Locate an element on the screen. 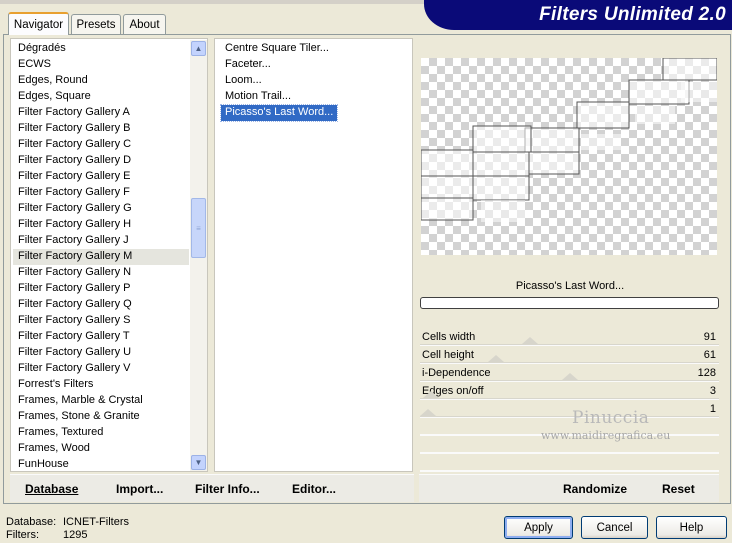  category-item: FunHouse is located at coordinates (101, 464).